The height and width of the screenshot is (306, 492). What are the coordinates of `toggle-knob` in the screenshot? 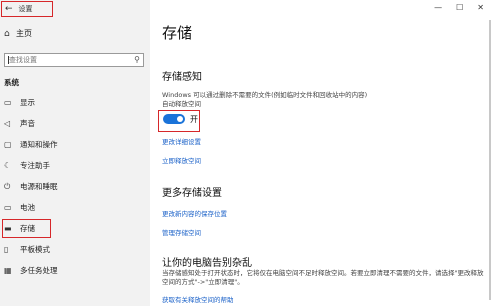 It's located at (180, 119).